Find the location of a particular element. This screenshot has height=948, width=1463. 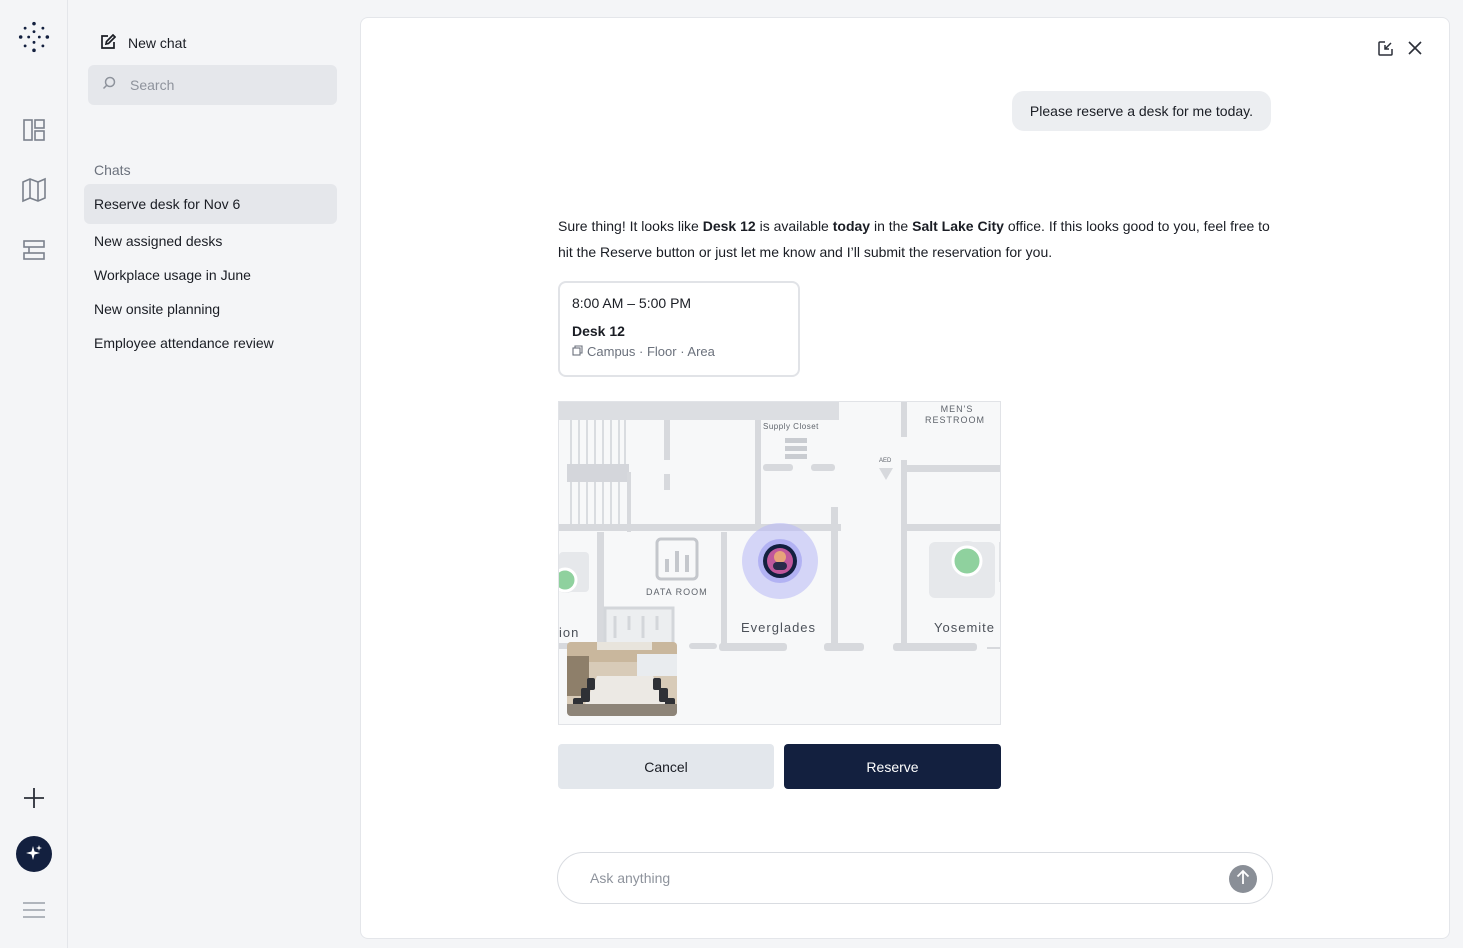

icon-rail is located at coordinates (34, 474).